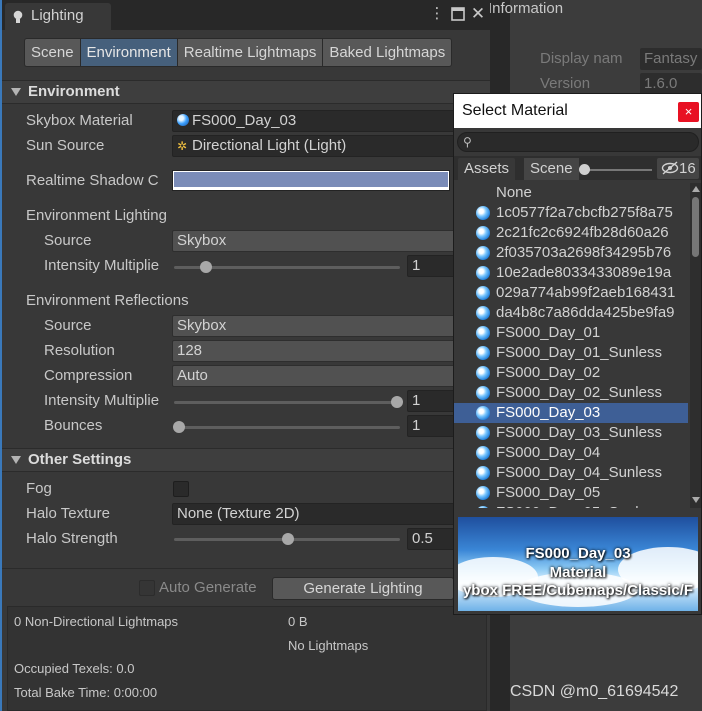 The image size is (702, 711). I want to click on display-name-field: Fantasy, so click(671, 59).